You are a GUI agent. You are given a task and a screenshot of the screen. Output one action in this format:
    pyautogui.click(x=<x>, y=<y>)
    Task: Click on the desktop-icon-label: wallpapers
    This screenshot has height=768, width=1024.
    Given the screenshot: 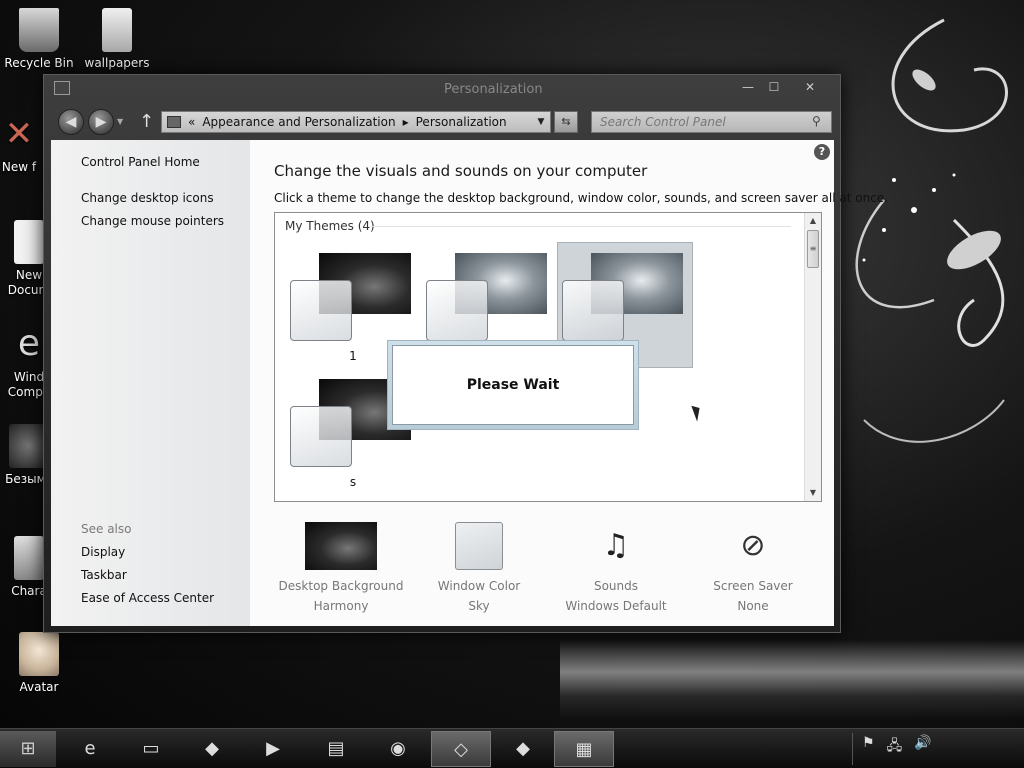 What is the action you would take?
    pyautogui.click(x=117, y=63)
    